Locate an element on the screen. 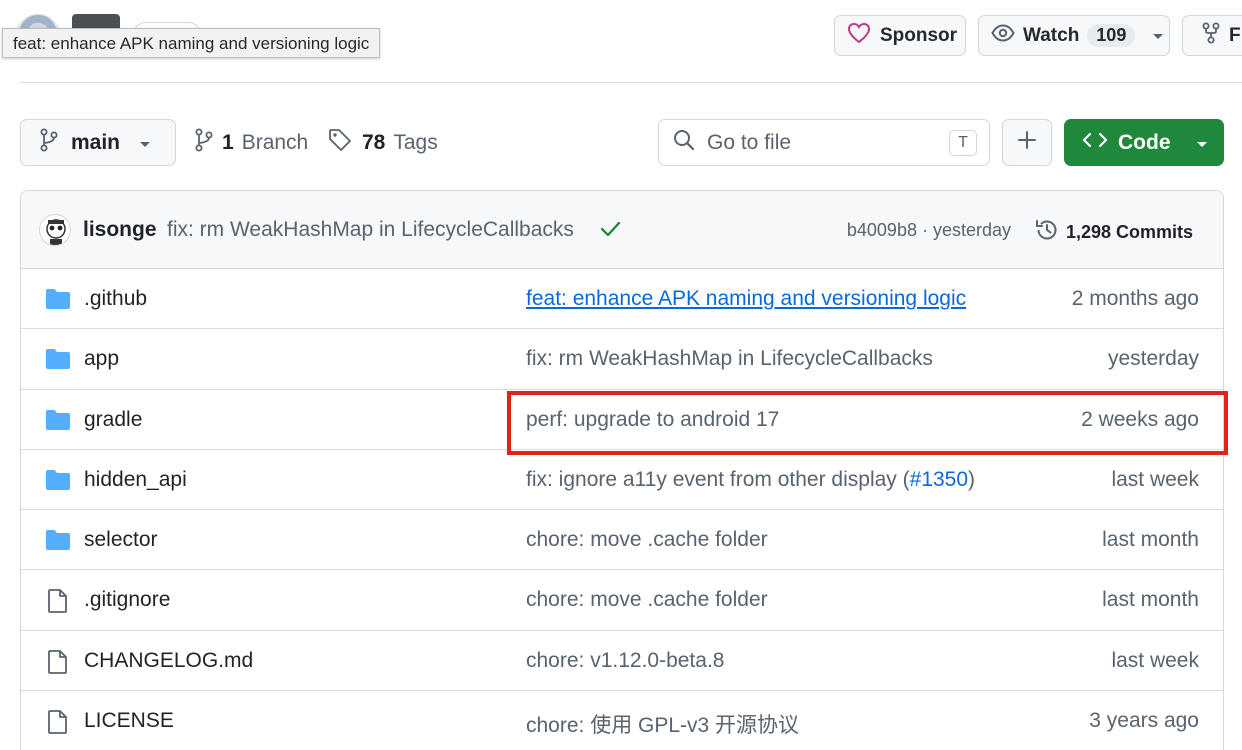 The image size is (1242, 750). branch-select-button: main is located at coordinates (98, 142).